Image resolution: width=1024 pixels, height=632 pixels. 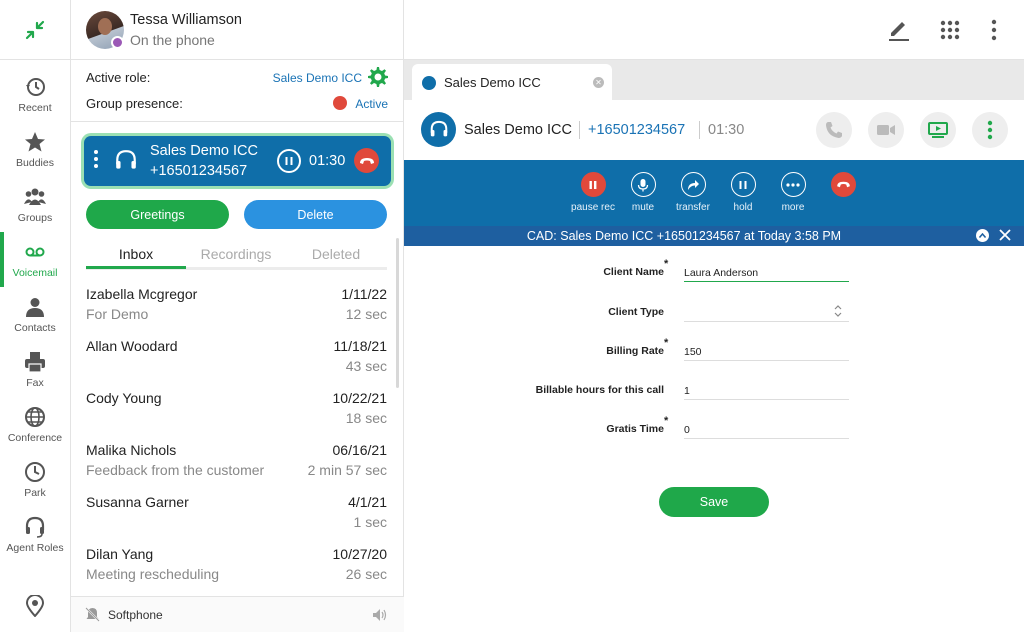 I want to click on tab-recordings: Recordings, so click(x=236, y=254).